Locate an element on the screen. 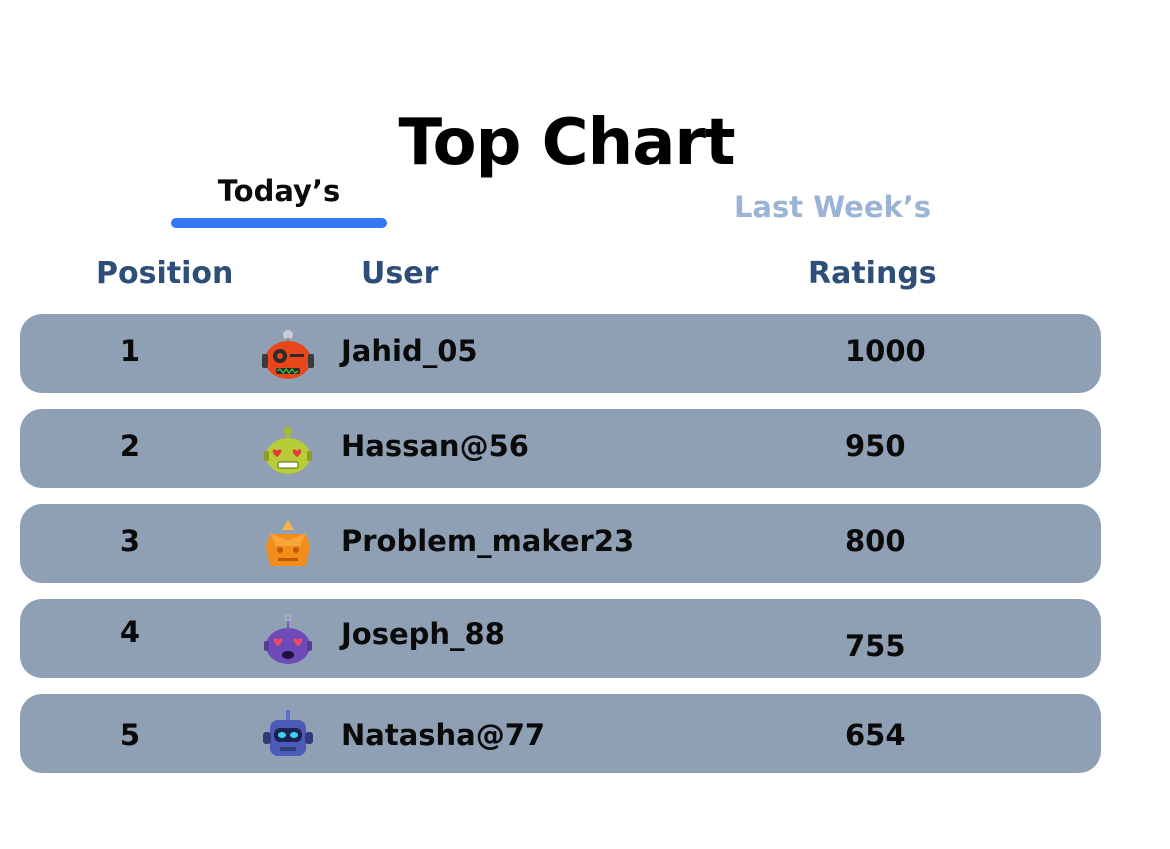  green-robot-heart-eyes-icon is located at coordinates (288, 449).